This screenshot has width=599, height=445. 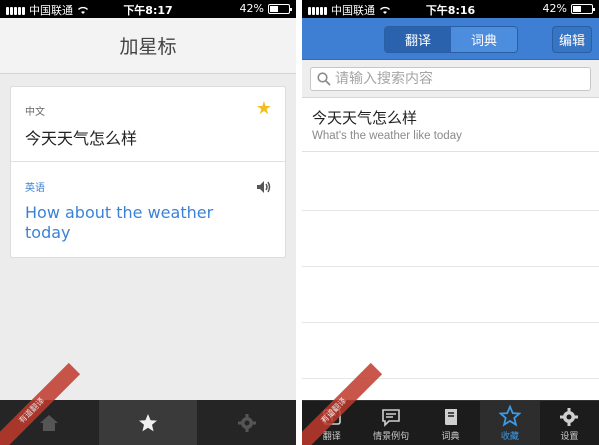 I want to click on nav-bar: 翻译 词典 编辑, so click(x=450, y=39).